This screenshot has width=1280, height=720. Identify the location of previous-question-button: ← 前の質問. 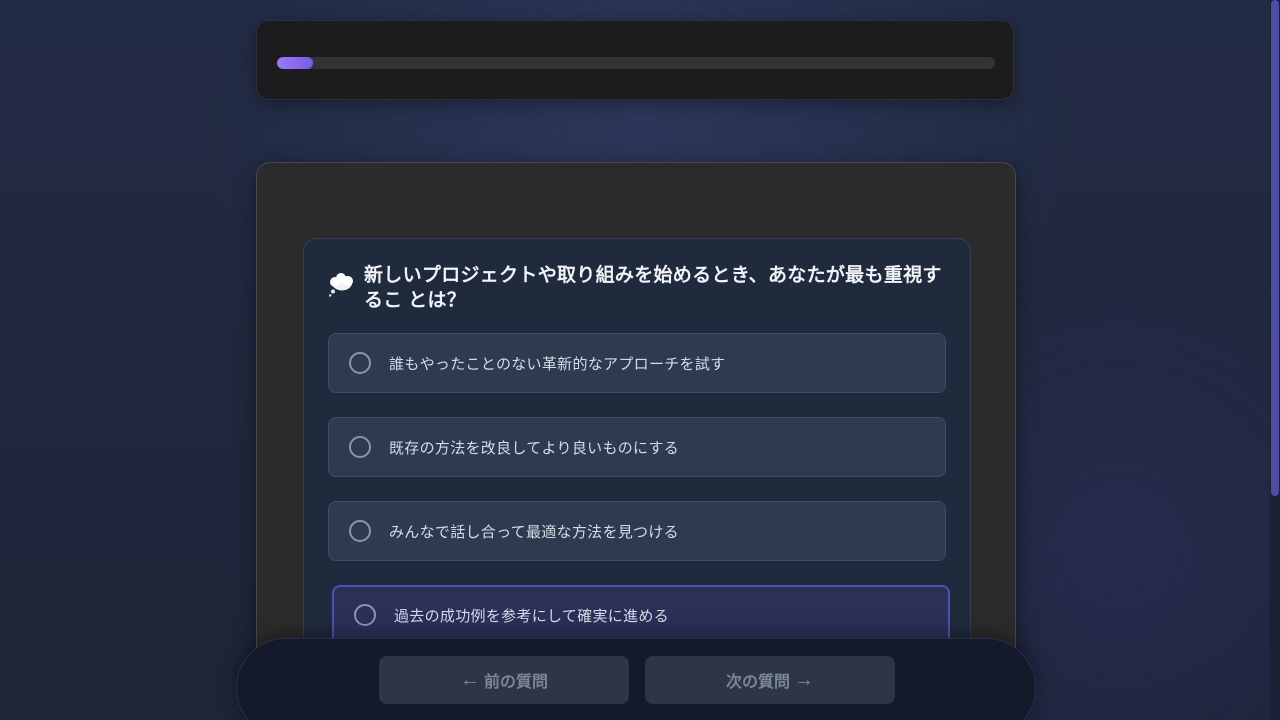
(504, 680).